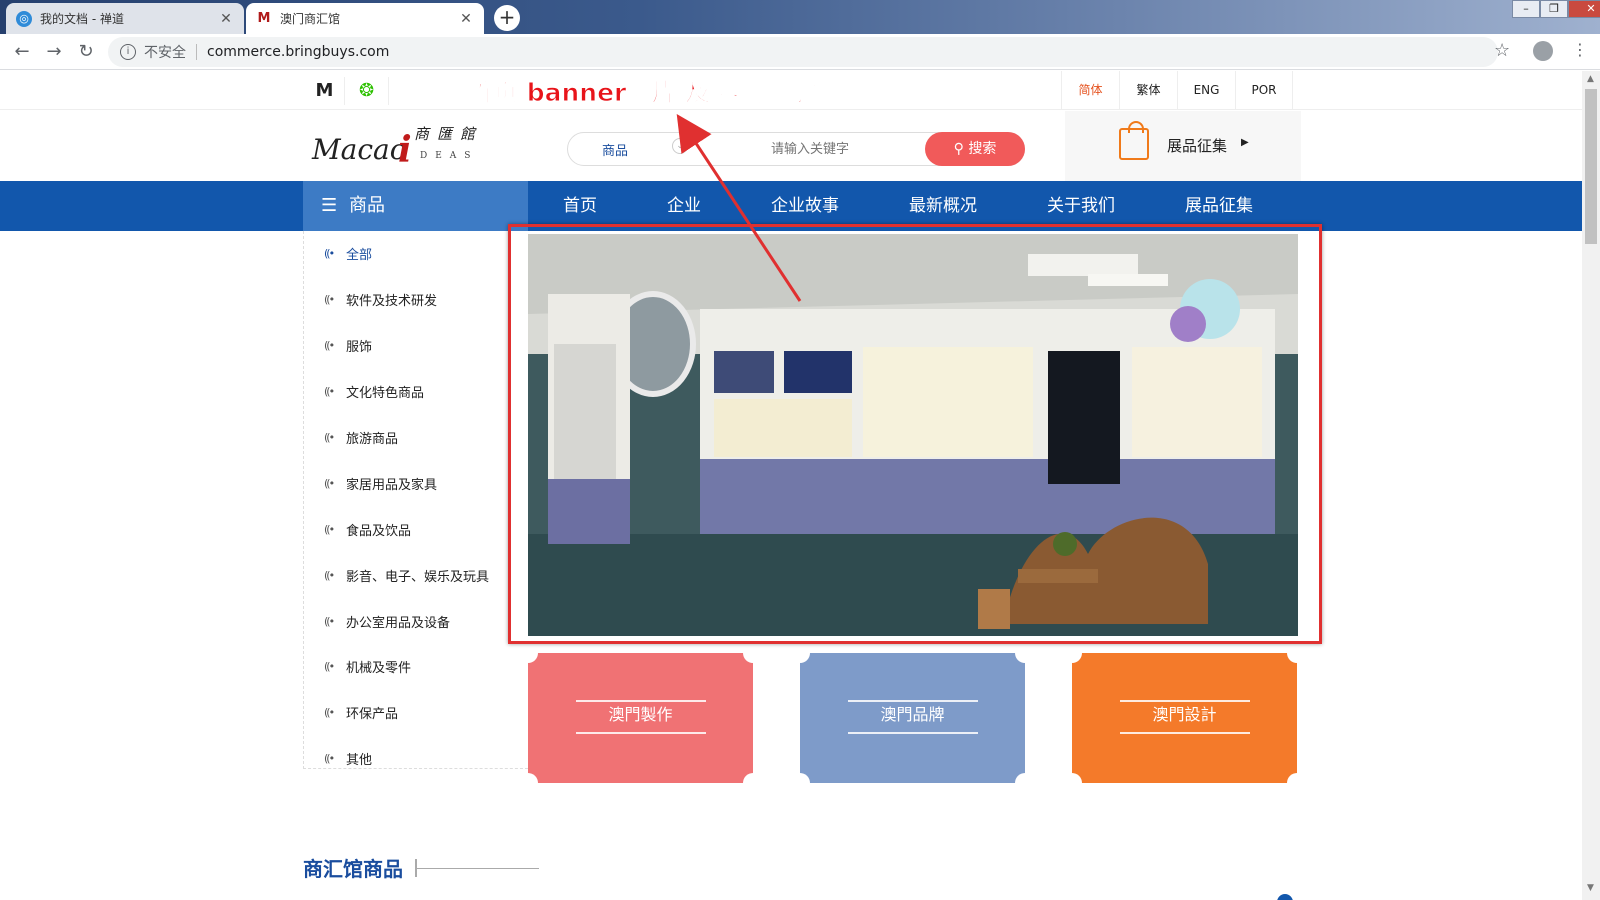  What do you see at coordinates (86, 51) in the screenshot?
I see `reload-icon: ↻` at bounding box center [86, 51].